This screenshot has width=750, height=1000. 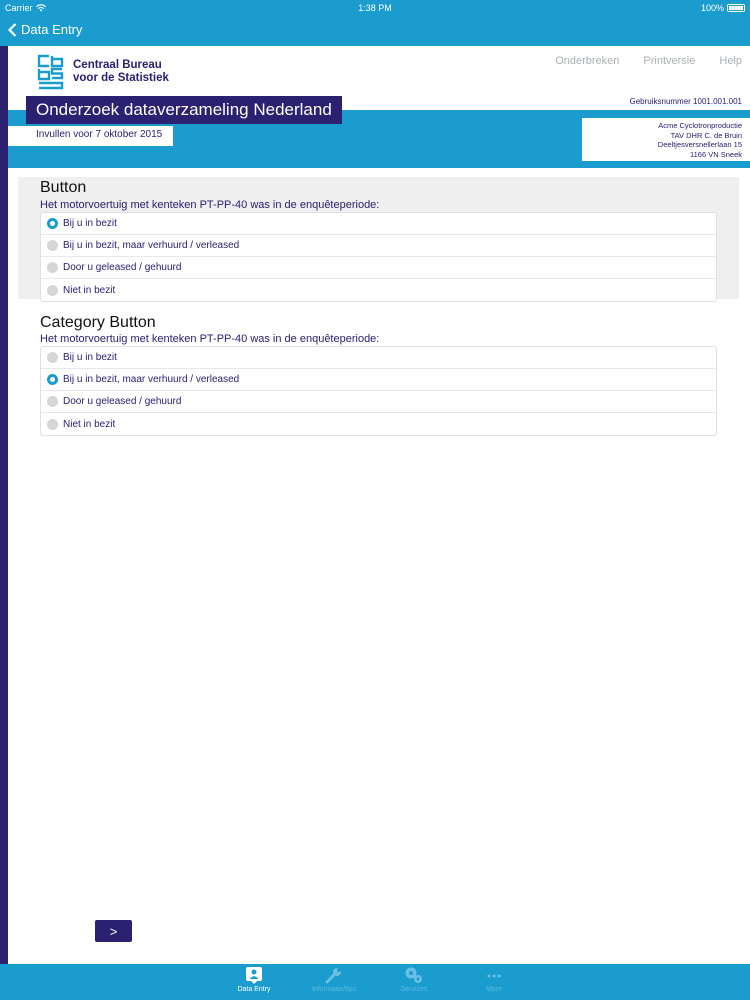 I want to click on tab-label: Informatie/tips, so click(x=334, y=989).